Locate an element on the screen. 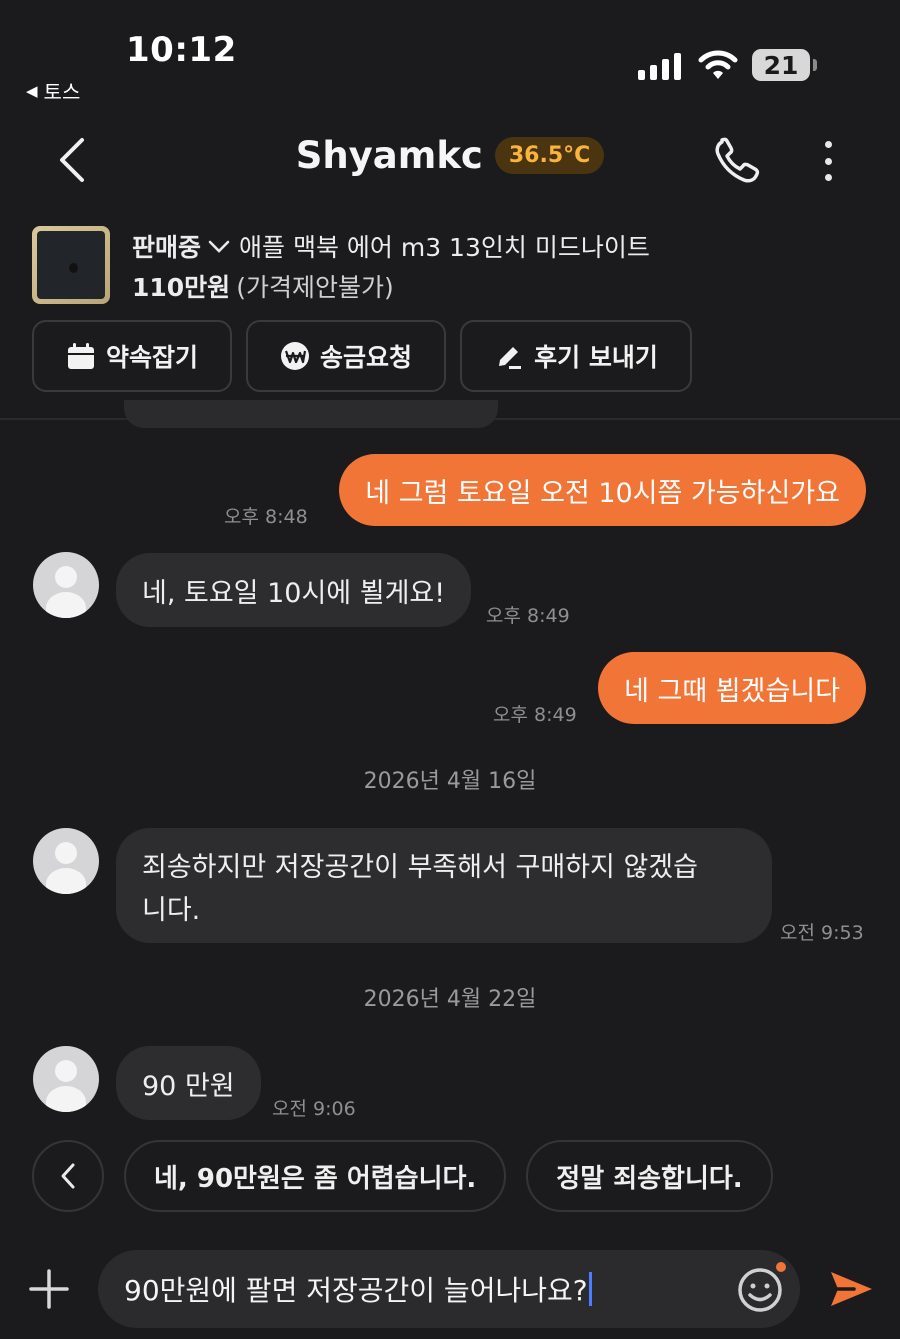  product-title-row: 판매중 애플 맥북 에어 m3 13인치 미드나이트 is located at coordinates (391, 246).